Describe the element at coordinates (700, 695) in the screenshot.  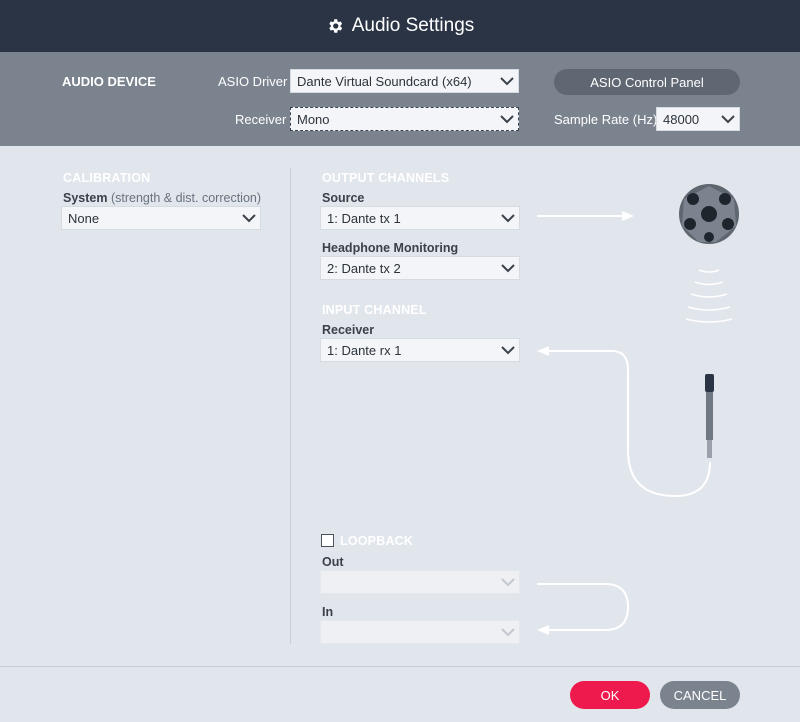
I see `cancel-button: CANCEL` at that location.